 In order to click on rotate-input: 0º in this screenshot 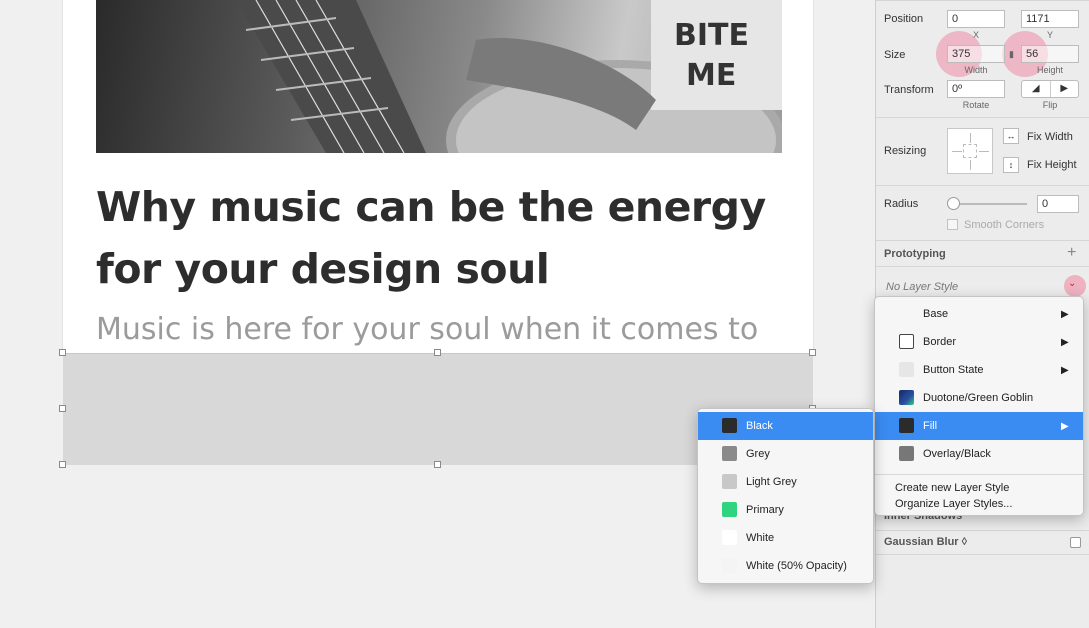, I will do `click(976, 89)`.